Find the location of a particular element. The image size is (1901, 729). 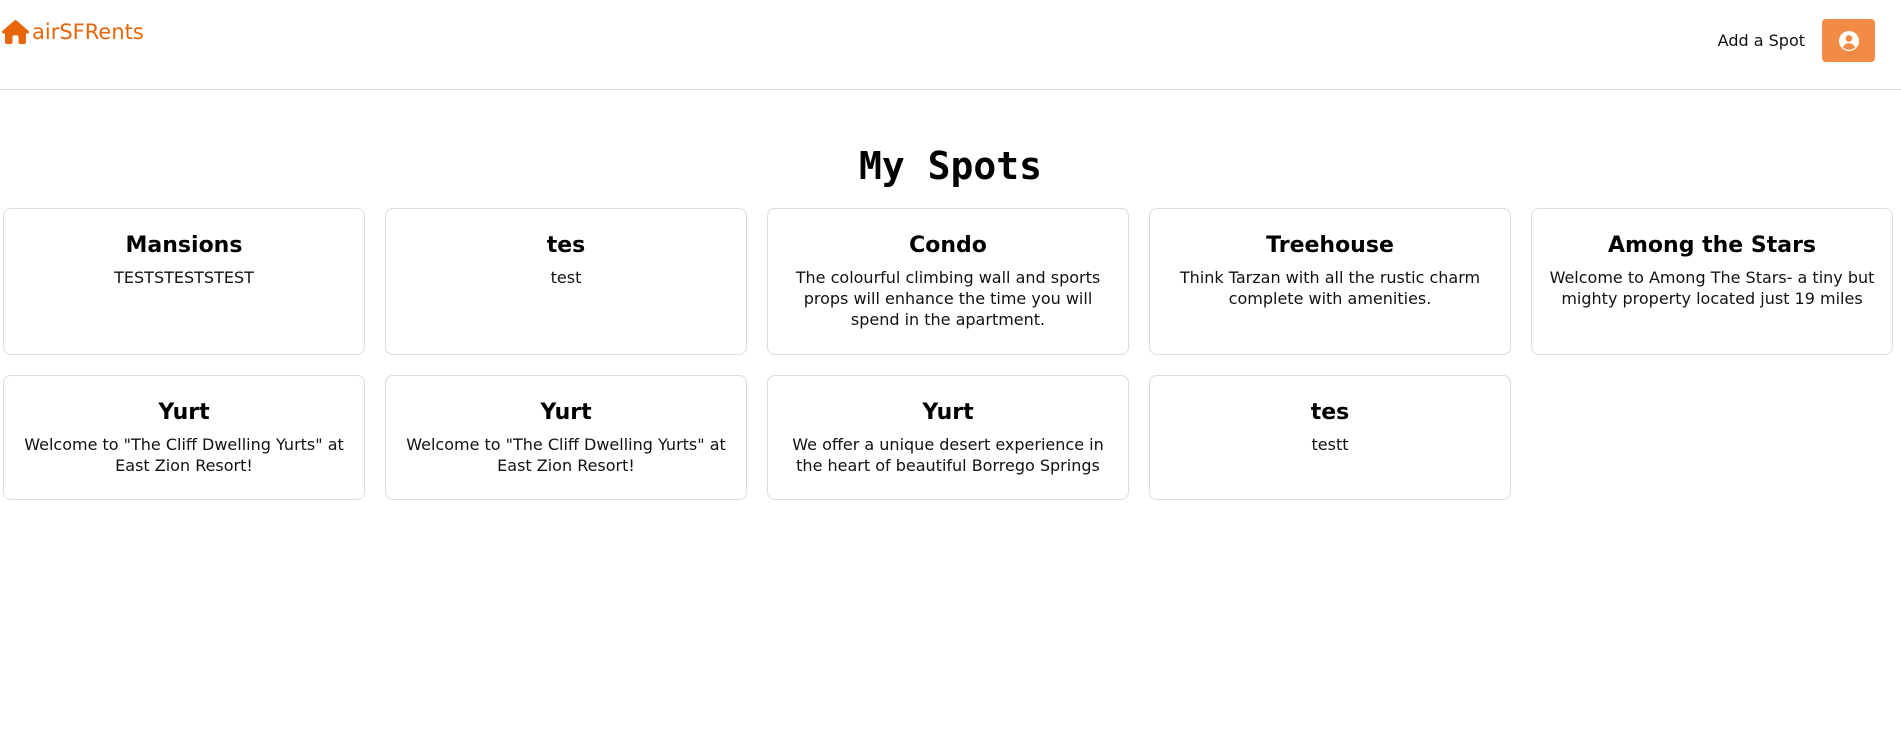

top-navbar: airSFRents Add a Spot is located at coordinates (950, 45).